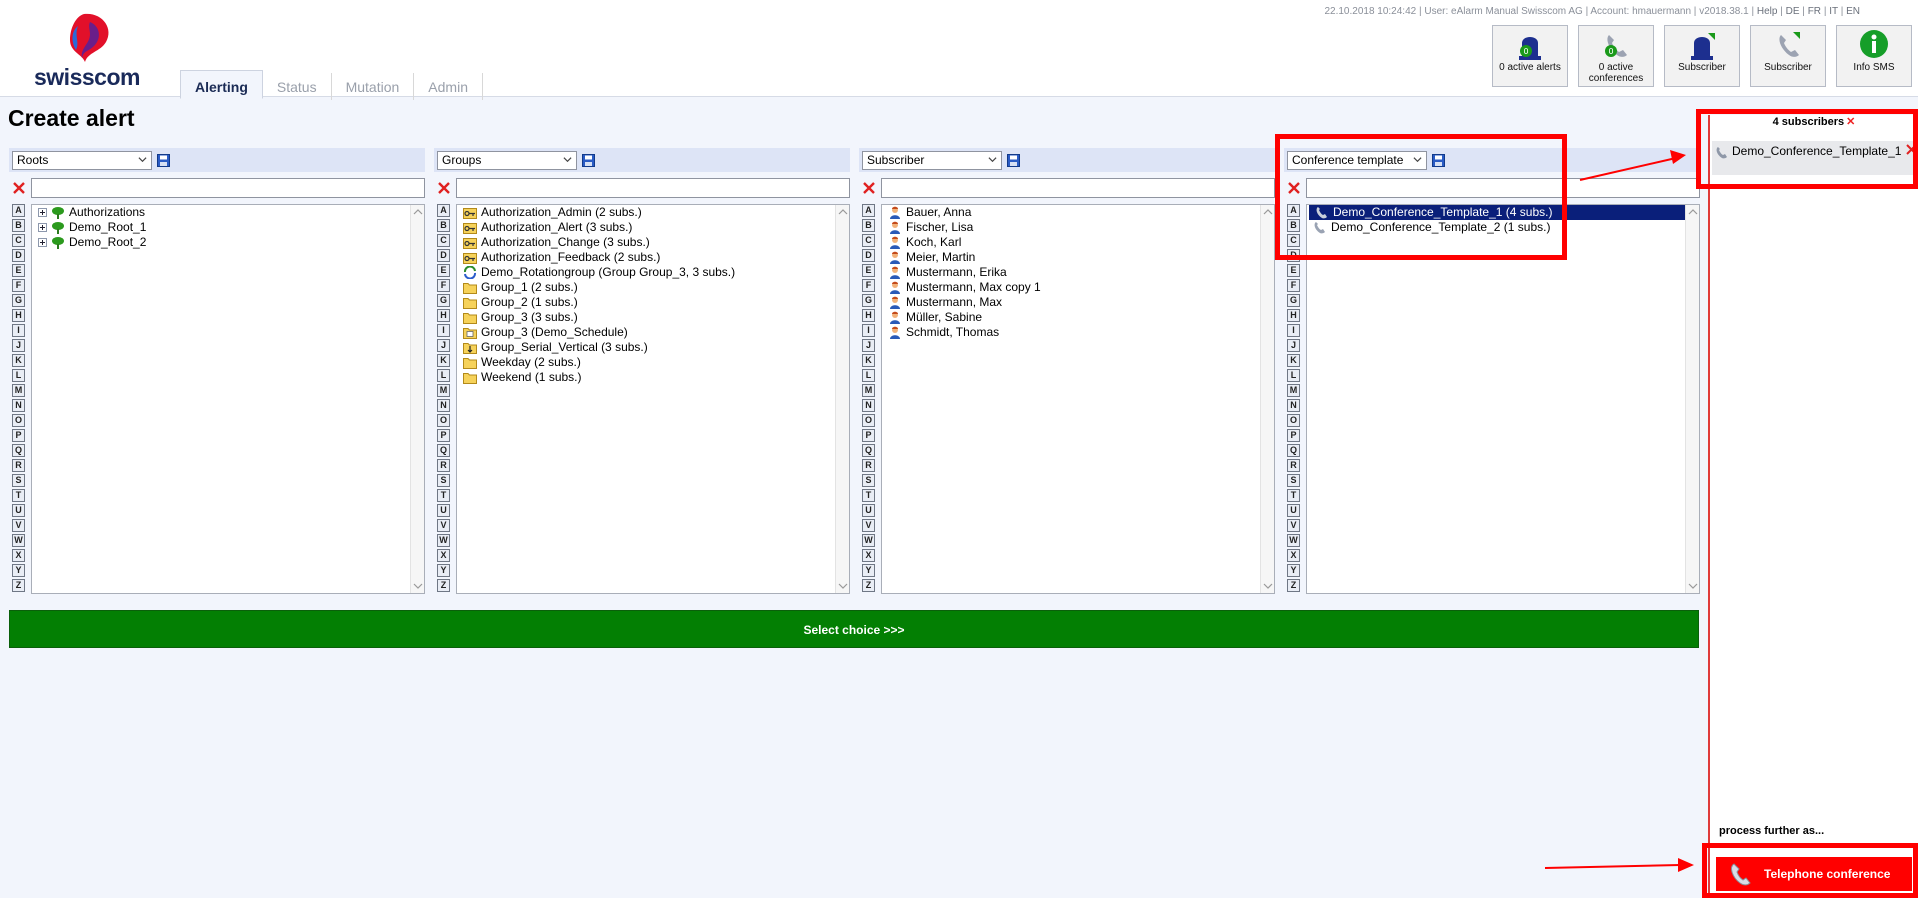 This screenshot has height=898, width=1918. I want to click on list-item: Authorization_Admin (2 subs.), so click(653, 212).